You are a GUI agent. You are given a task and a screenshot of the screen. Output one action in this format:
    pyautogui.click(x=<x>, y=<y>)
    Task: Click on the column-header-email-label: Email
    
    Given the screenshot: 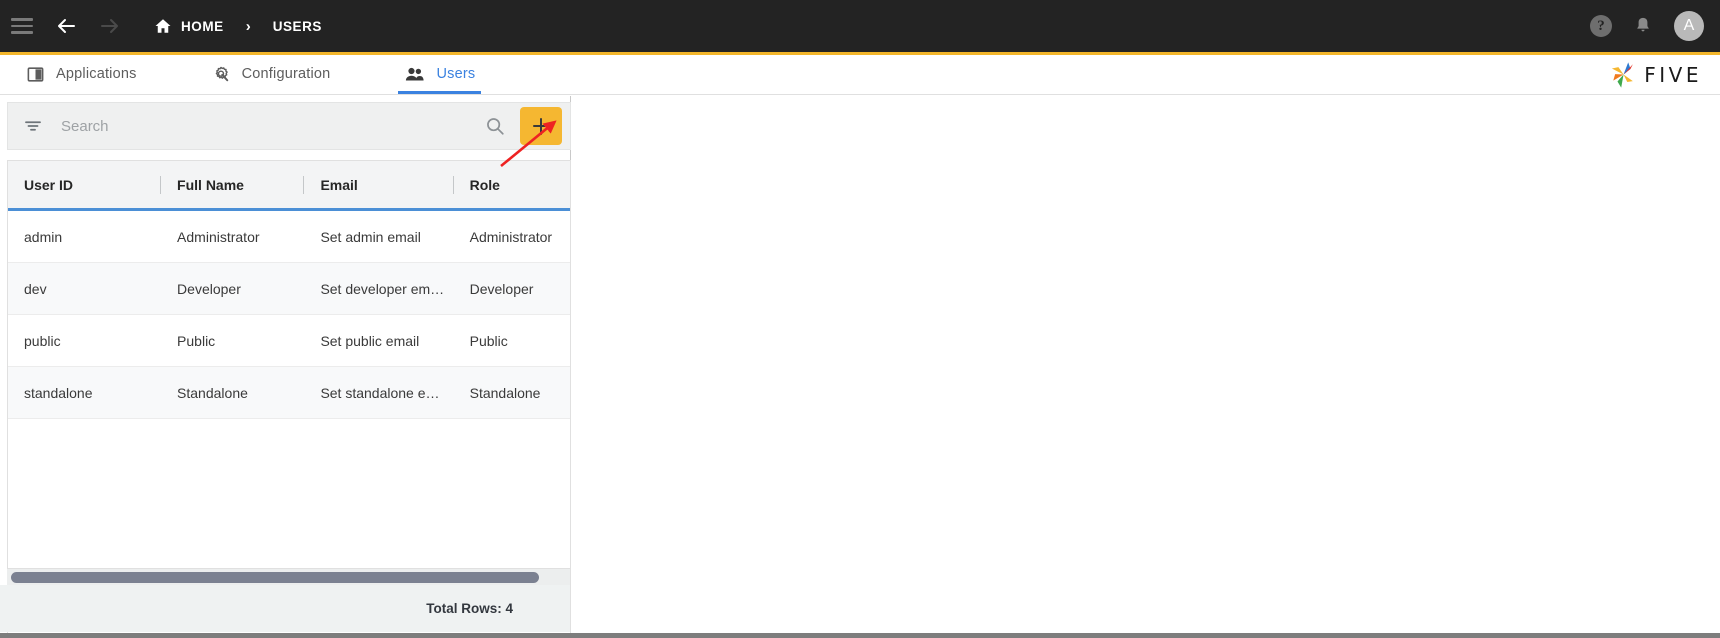 What is the action you would take?
    pyautogui.click(x=339, y=184)
    